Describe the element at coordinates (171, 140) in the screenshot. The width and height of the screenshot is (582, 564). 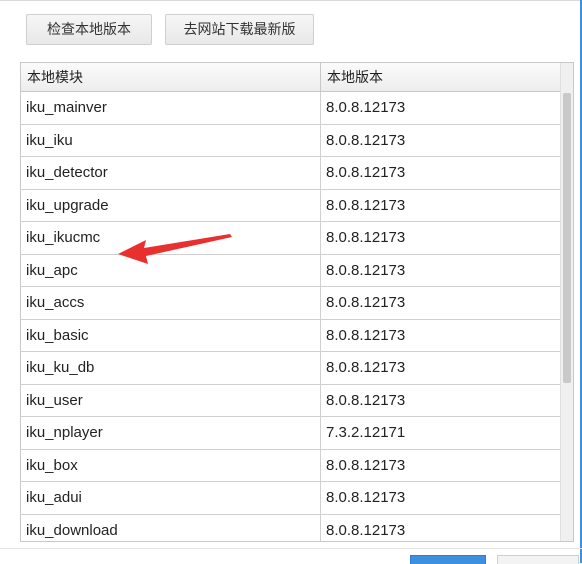
I see `module-name-cell: iku_iku` at that location.